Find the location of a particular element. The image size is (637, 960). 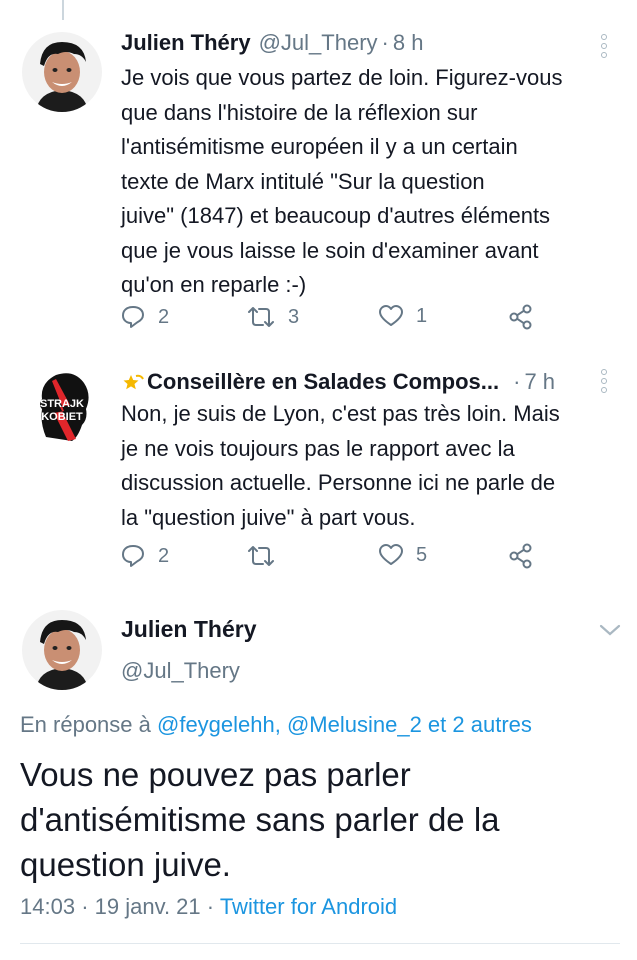

tweet-text-line: la "question juive" à part vous. is located at coordinates (268, 517).